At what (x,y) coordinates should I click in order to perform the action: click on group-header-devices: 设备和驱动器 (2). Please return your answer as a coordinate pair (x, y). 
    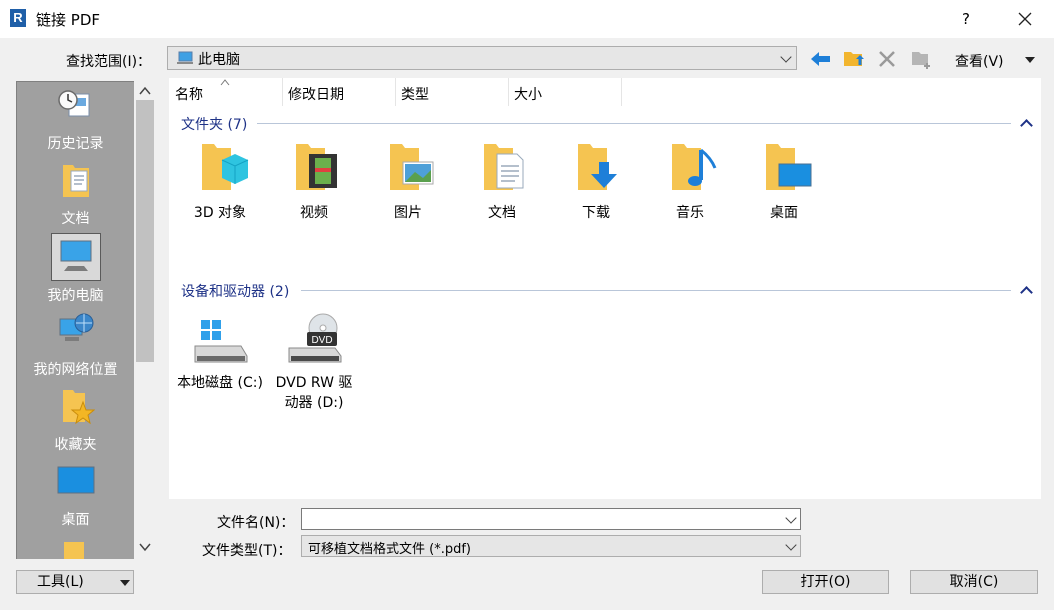
    Looking at the image, I should click on (235, 291).